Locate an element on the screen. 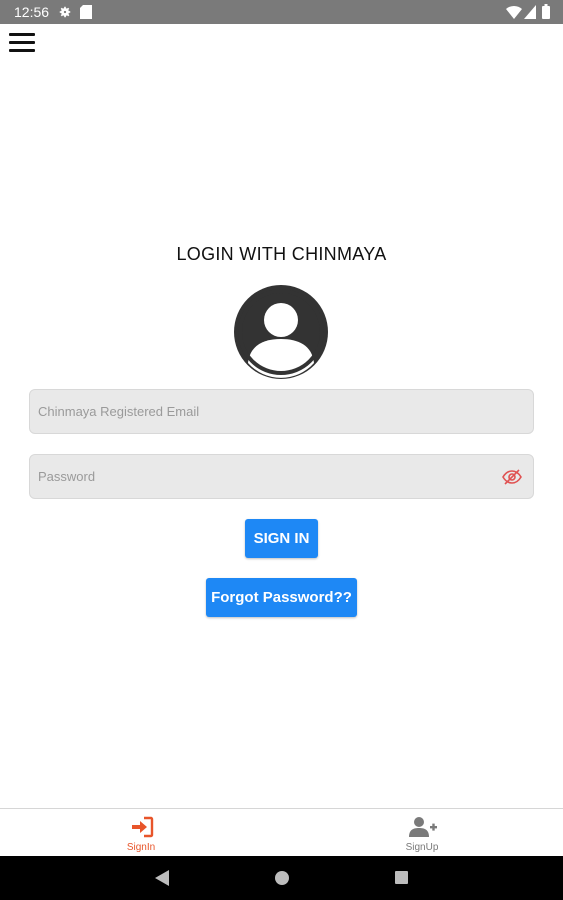 This screenshot has width=563, height=900. hamburger-menu-icon is located at coordinates (22, 42).